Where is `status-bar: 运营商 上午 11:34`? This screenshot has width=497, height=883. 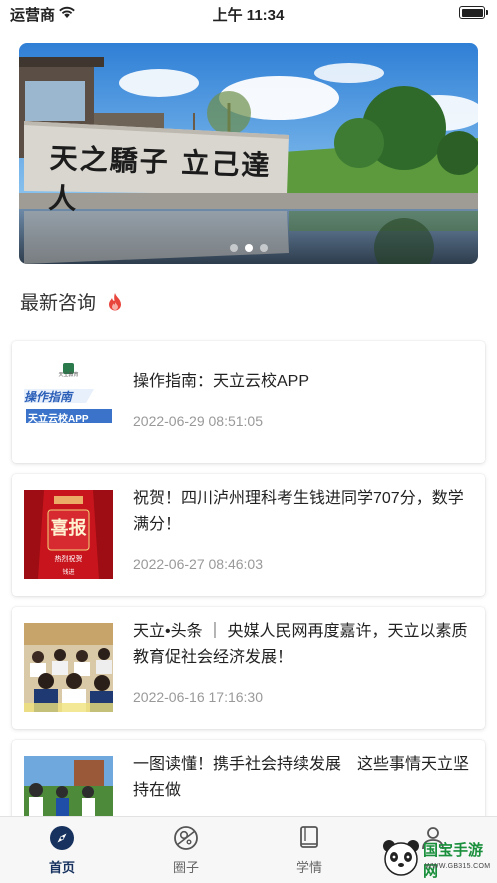 status-bar: 运营商 上午 11:34 is located at coordinates (248, 13).